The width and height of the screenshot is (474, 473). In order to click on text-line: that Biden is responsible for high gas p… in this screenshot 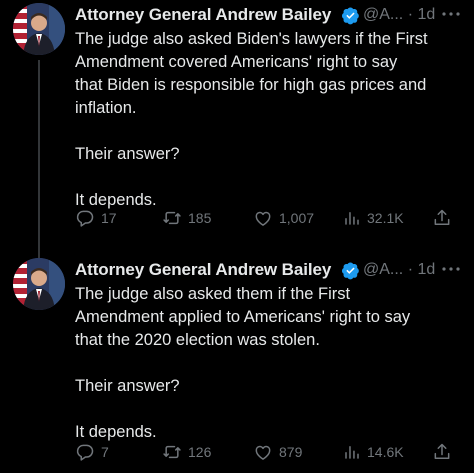, I will do `click(251, 85)`.